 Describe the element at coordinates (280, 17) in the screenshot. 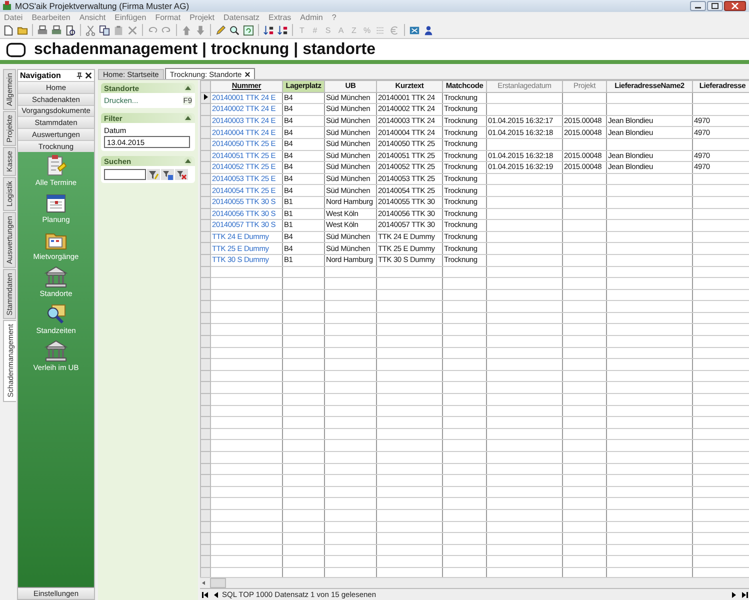

I see `menu-item: Extras` at that location.